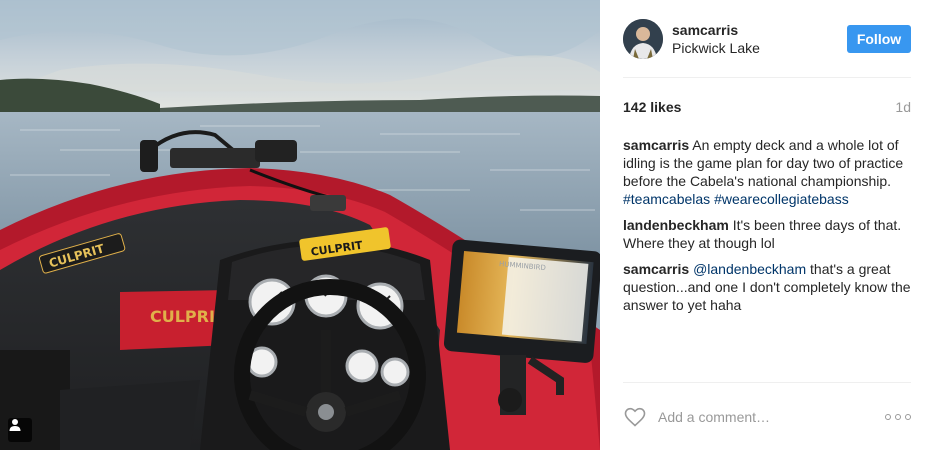  What do you see at coordinates (903, 107) in the screenshot?
I see `post-time: 1d` at bounding box center [903, 107].